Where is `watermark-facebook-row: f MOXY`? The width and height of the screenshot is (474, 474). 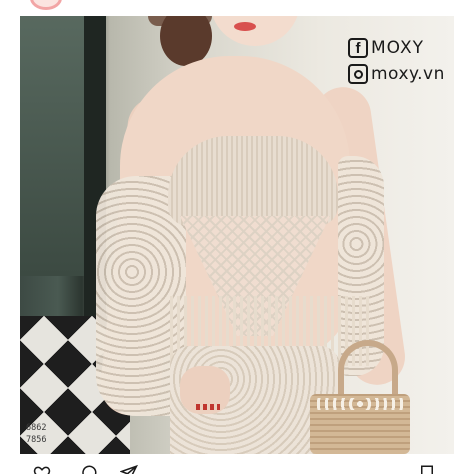 watermark-facebook-row: f MOXY is located at coordinates (401, 48).